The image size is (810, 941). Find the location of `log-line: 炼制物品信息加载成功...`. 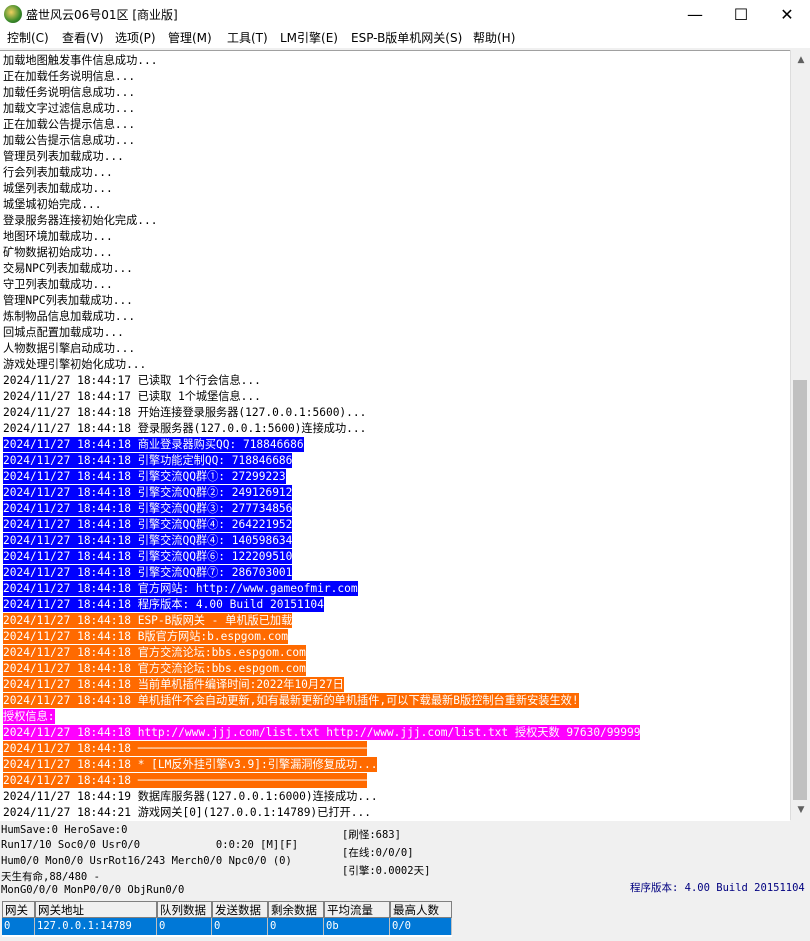

log-line: 炼制物品信息加载成功... is located at coordinates (69, 316).